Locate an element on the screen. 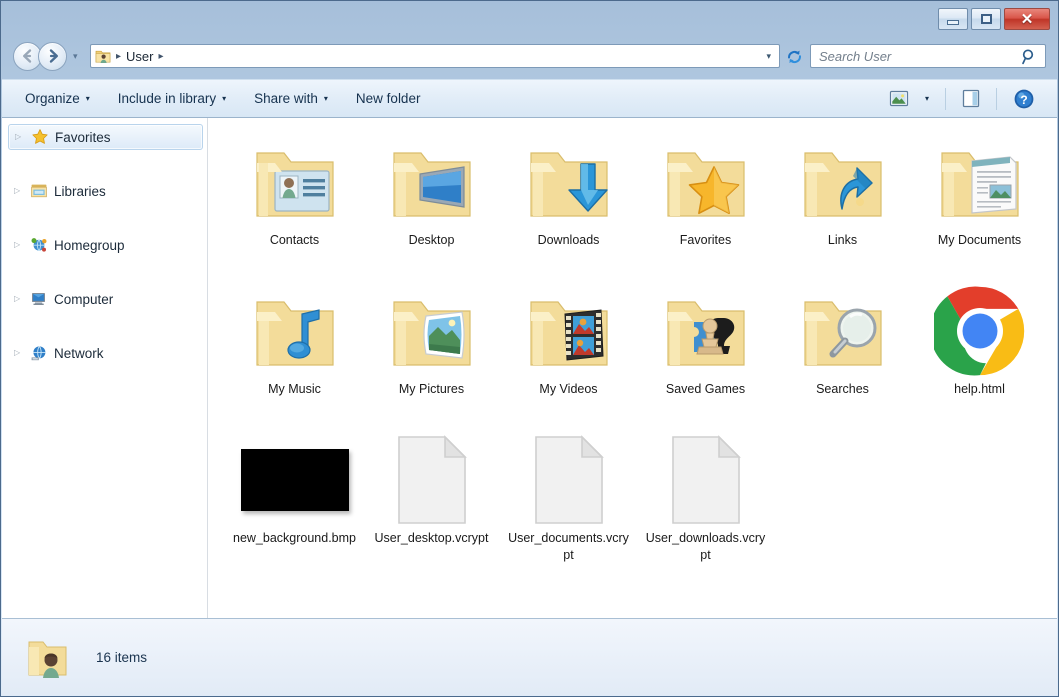 The height and width of the screenshot is (697, 1059). include-in-library-label: Include in library is located at coordinates (167, 98).